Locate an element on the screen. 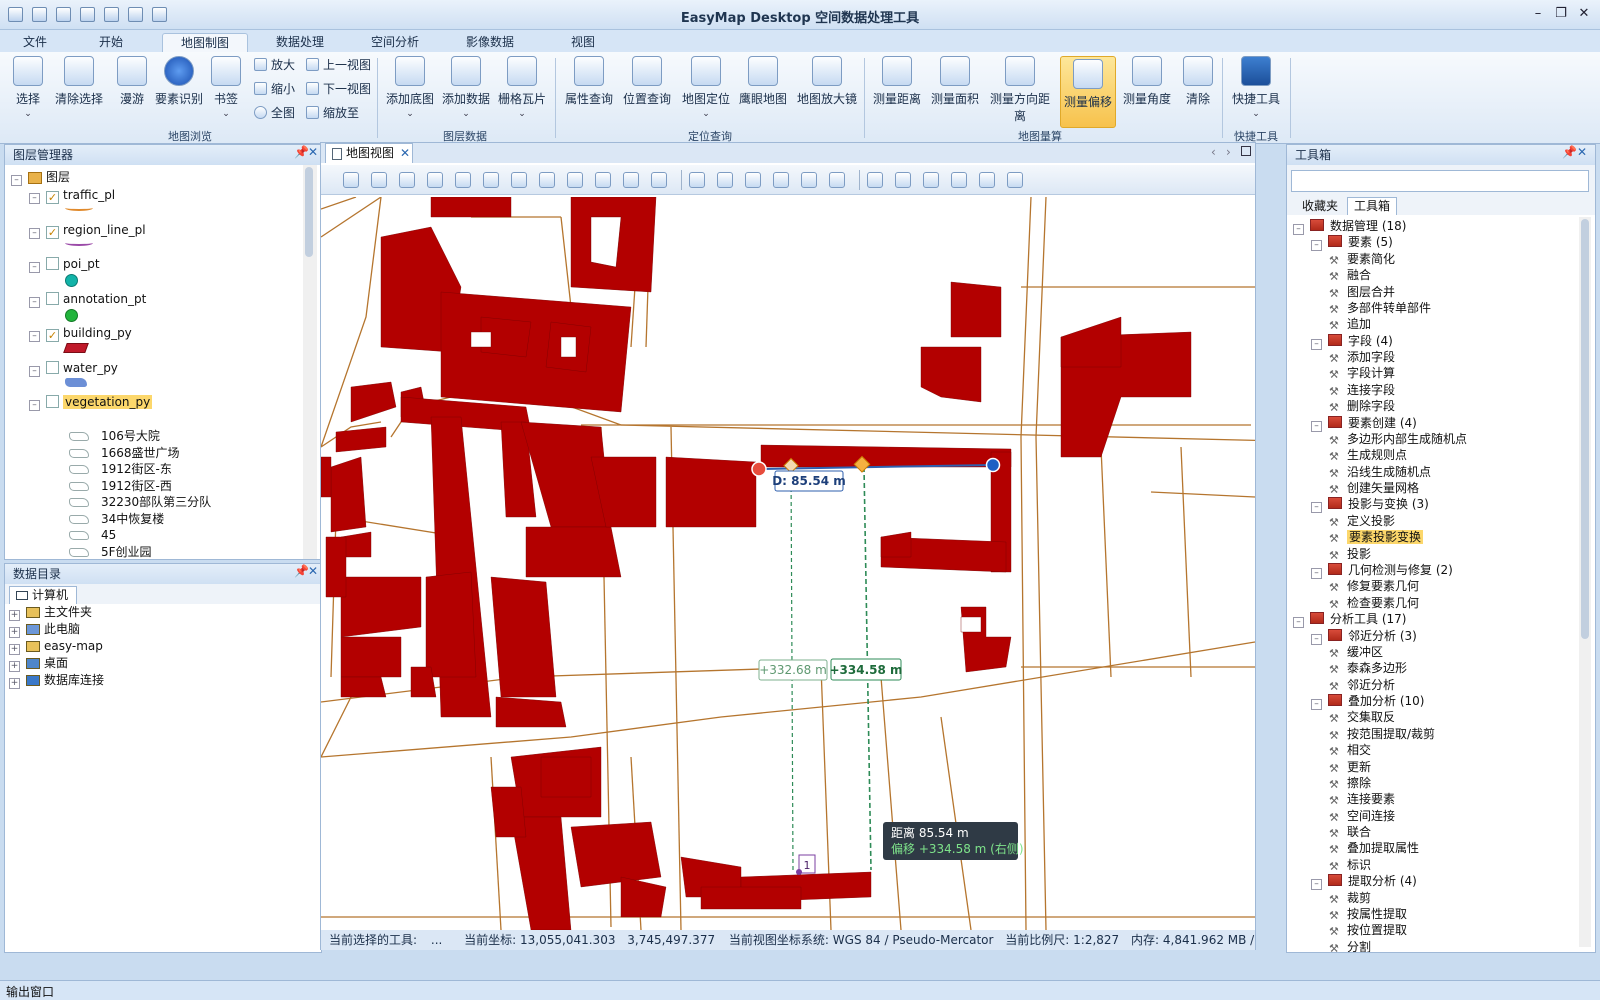  pin-icon: 📌 is located at coordinates (301, 152).